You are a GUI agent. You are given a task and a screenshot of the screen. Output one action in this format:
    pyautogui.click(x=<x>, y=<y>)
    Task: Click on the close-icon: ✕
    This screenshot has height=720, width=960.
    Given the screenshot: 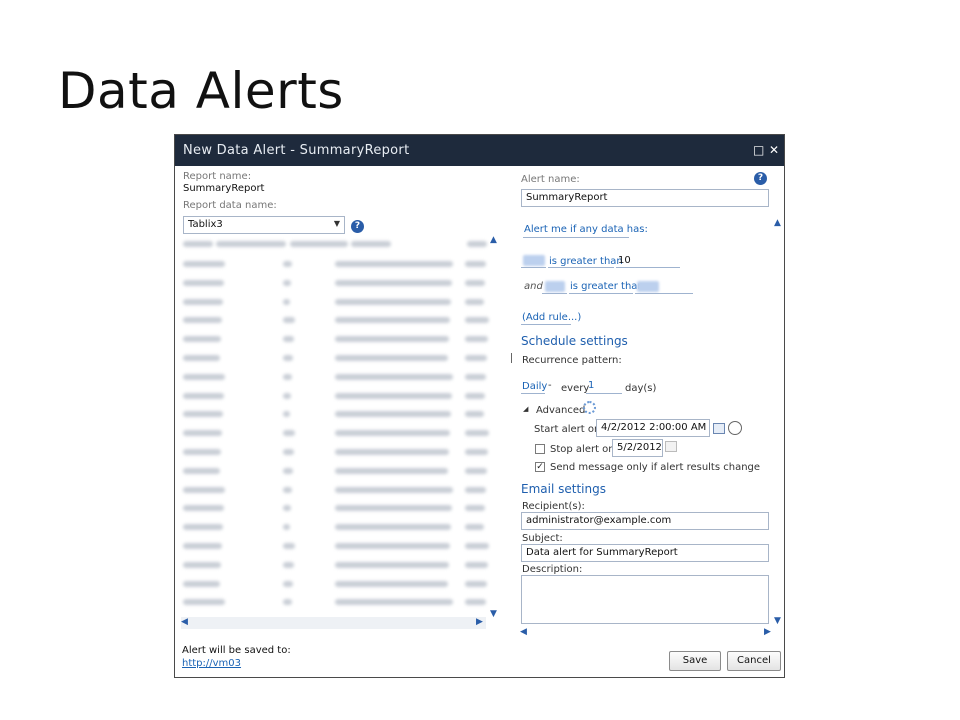 What is the action you would take?
    pyautogui.click(x=774, y=150)
    